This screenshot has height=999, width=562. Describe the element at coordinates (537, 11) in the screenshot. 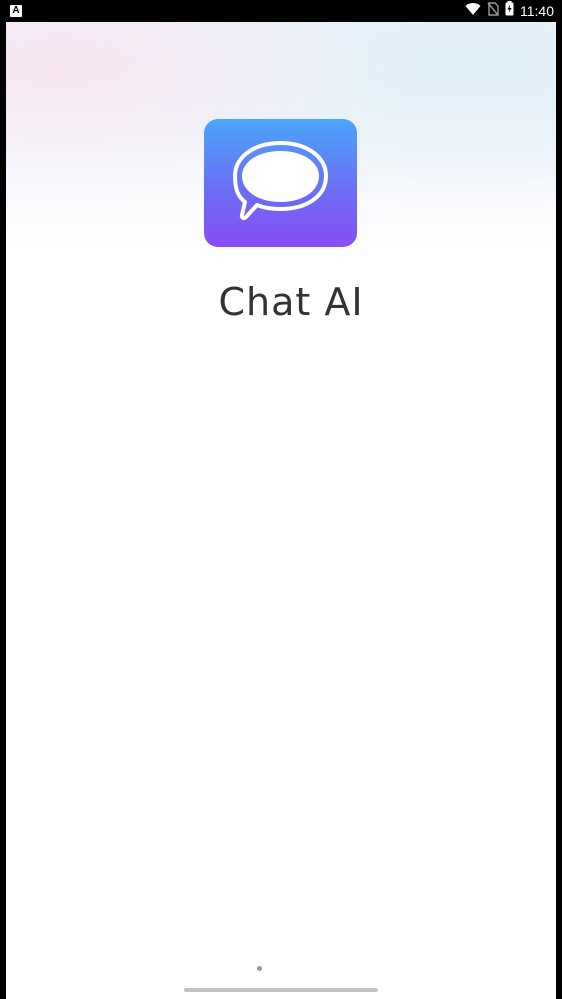

I see `status-time: 11:40` at that location.